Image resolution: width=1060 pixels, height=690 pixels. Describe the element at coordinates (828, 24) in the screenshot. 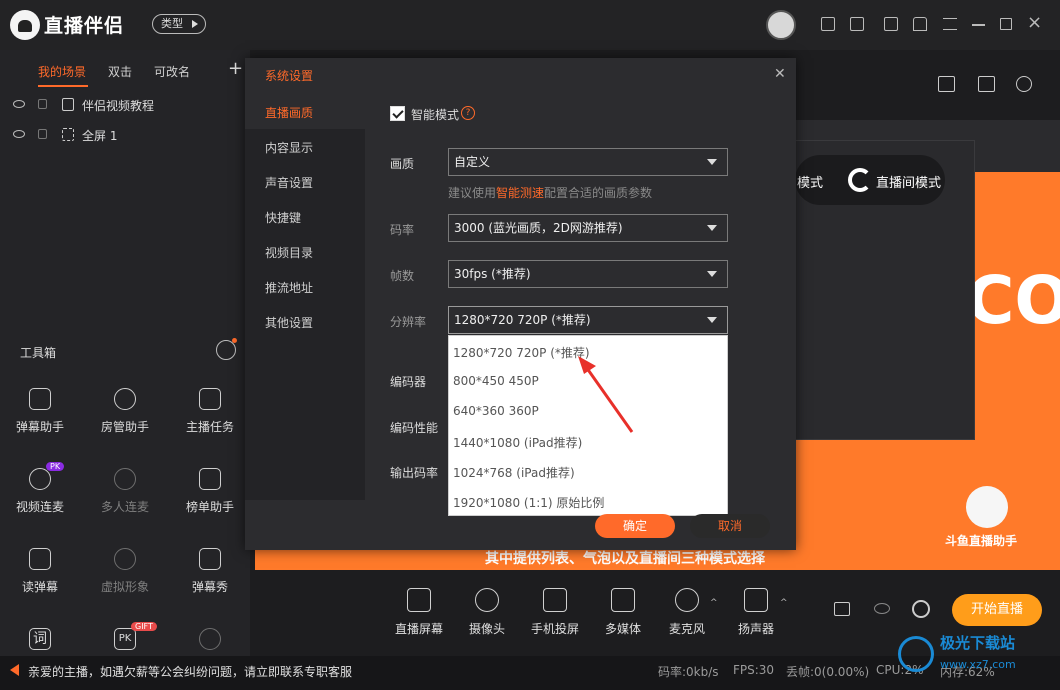

I see `mail-icon` at that location.